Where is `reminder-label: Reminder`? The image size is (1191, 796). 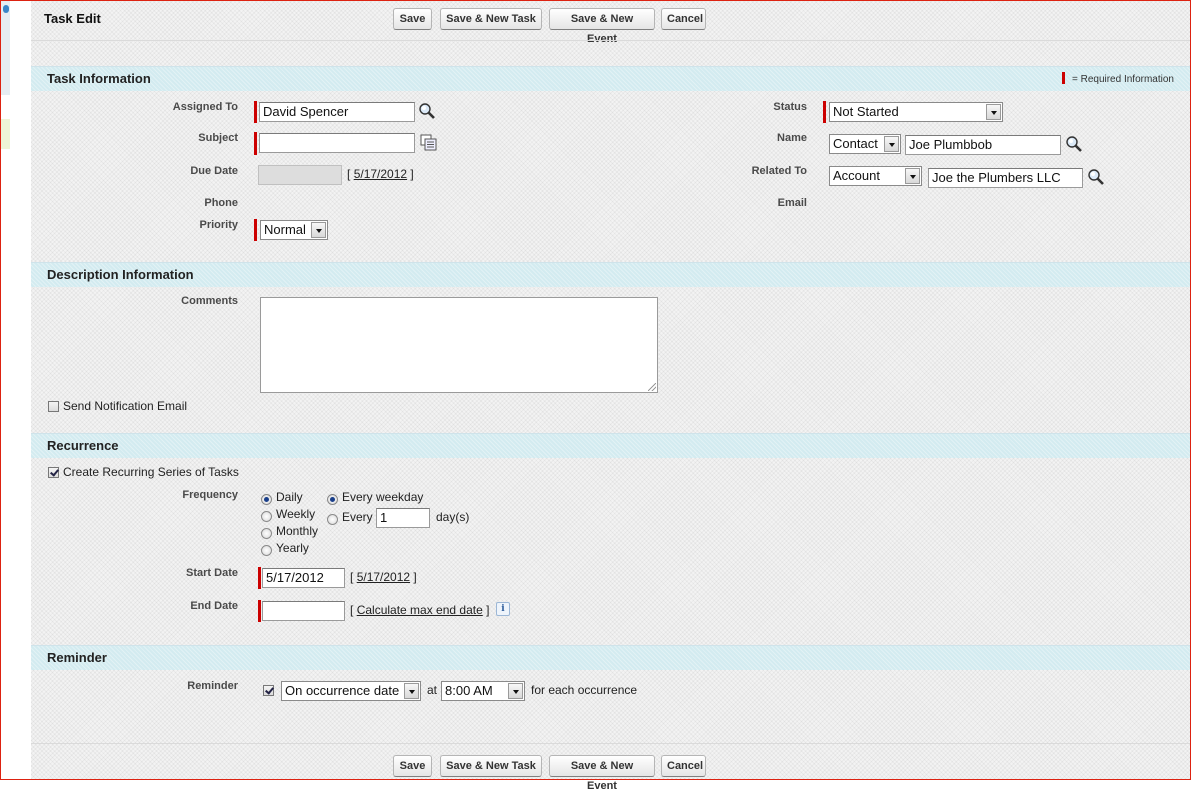 reminder-label: Reminder is located at coordinates (212, 686).